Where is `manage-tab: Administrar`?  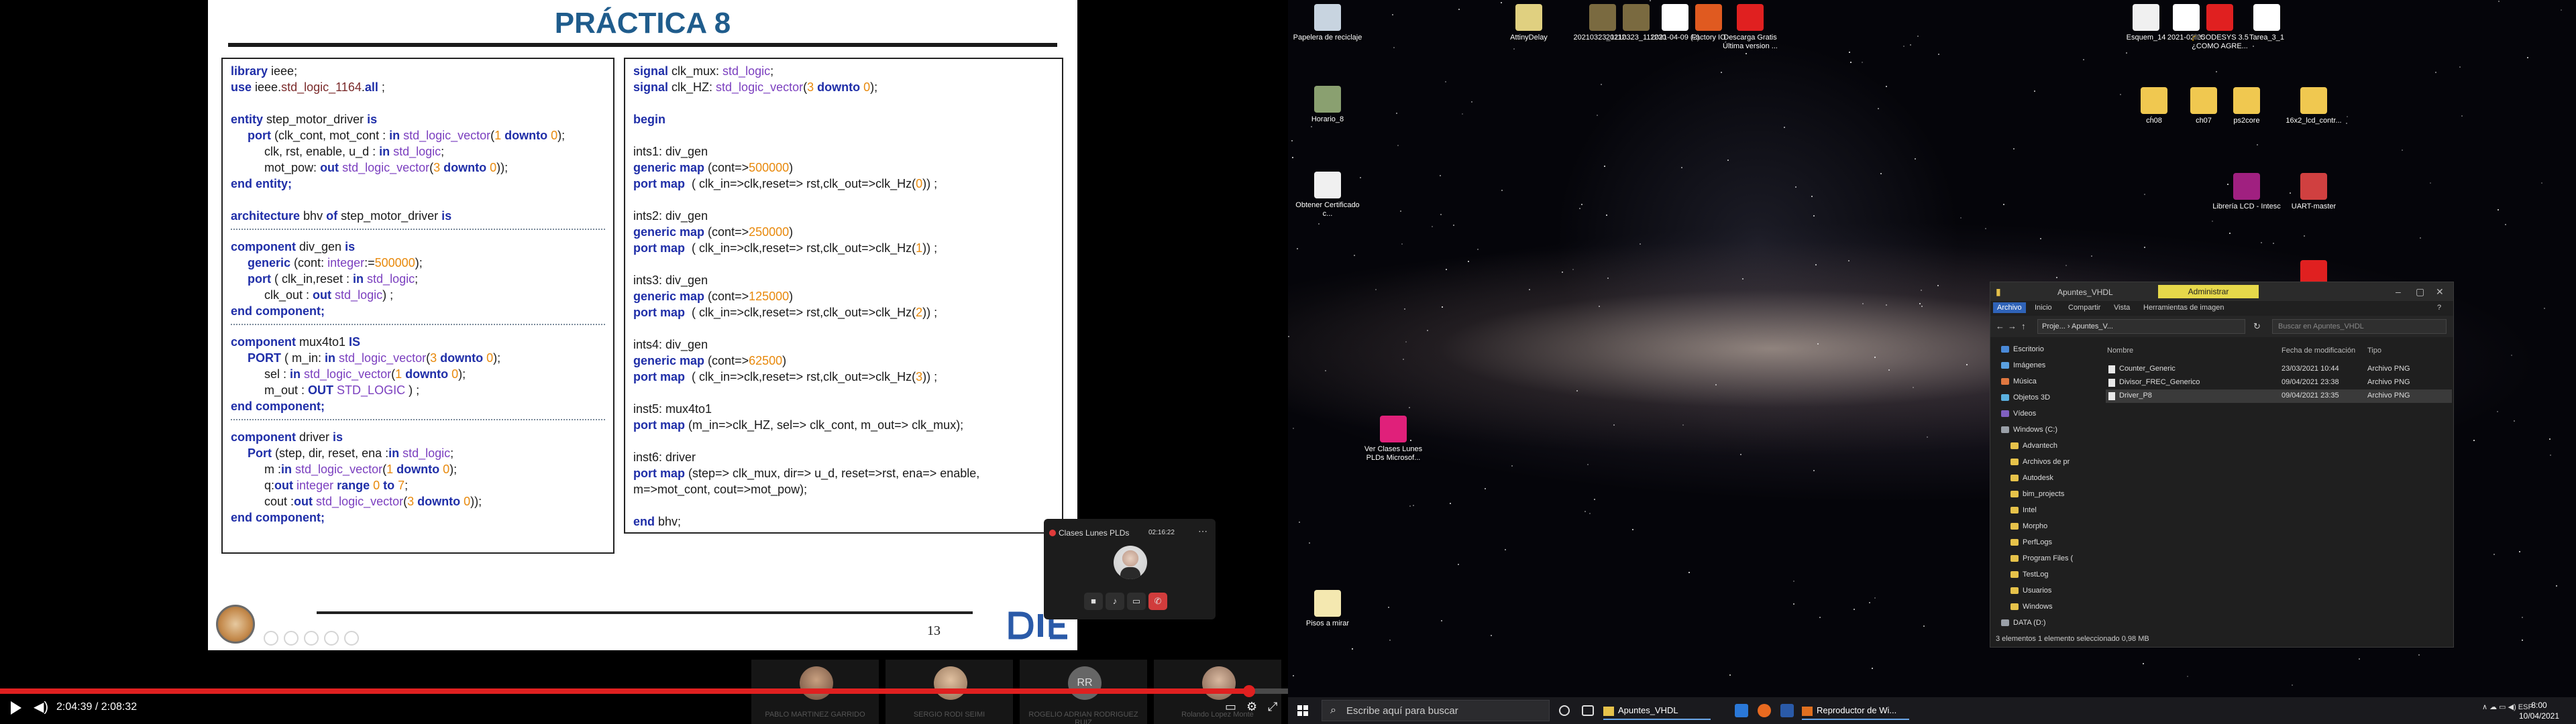 manage-tab: Administrar is located at coordinates (2208, 291).